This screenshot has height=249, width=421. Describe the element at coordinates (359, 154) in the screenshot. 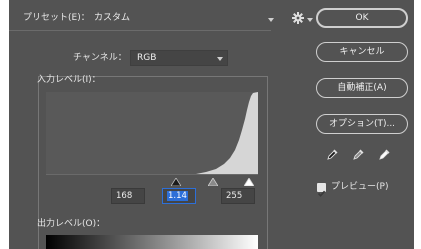

I see `gray-eyedropper-icon` at that location.